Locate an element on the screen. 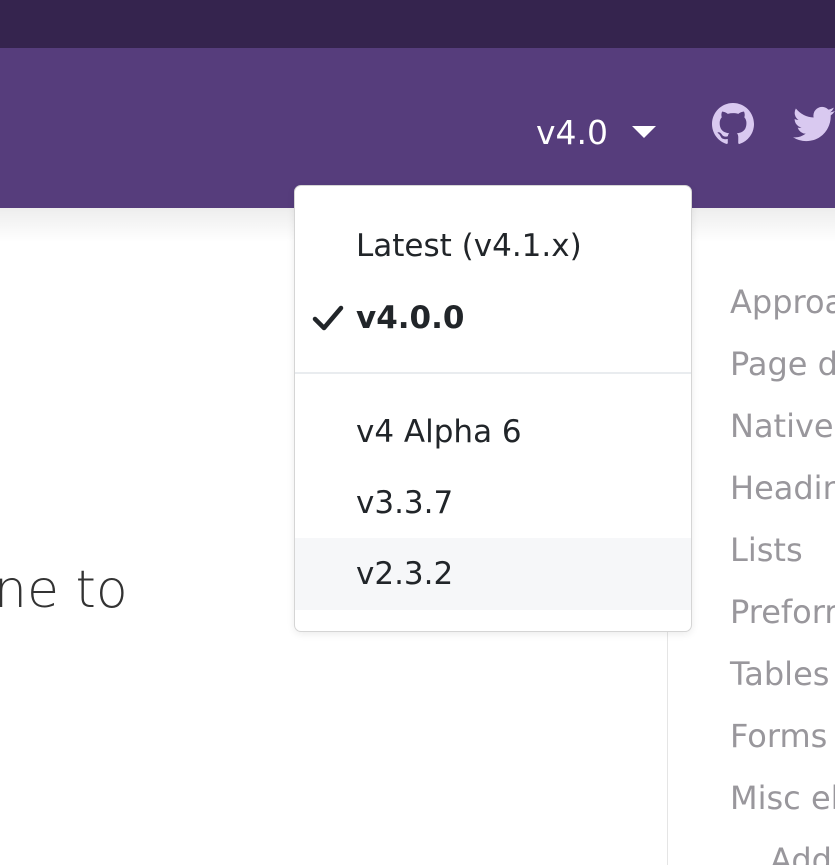 Image resolution: width=835 pixels, height=865 pixels. toc-item-page-defaults: Page d is located at coordinates (782, 373).